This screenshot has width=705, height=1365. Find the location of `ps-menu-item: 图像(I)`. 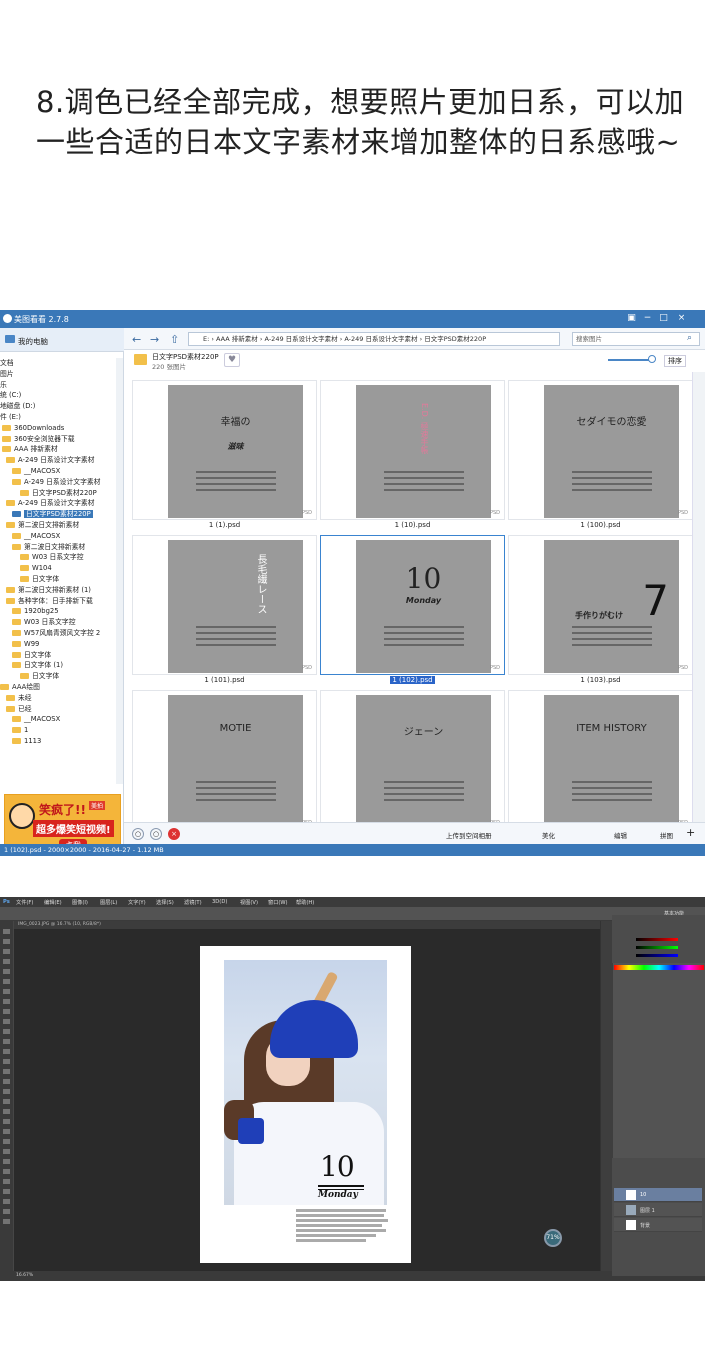

ps-menu-item: 图像(I) is located at coordinates (80, 902).